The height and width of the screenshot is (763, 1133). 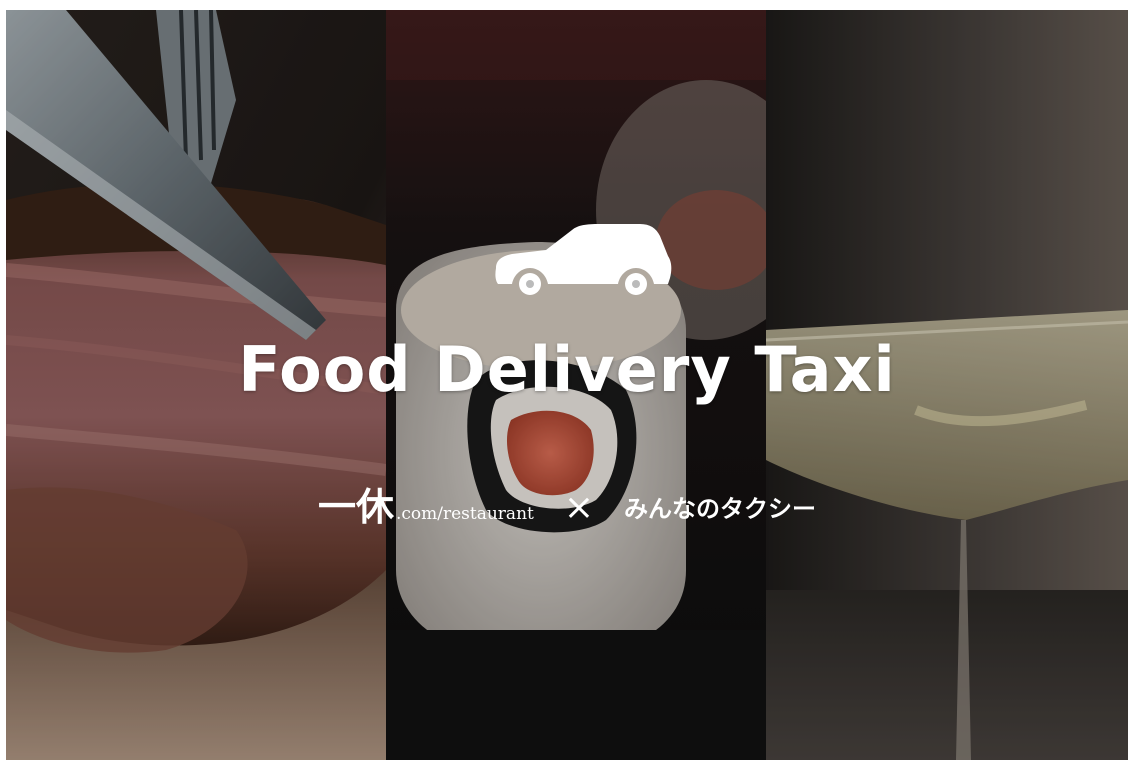 I want to click on ikkyu-logo-domain: .com/restaurant, so click(x=464, y=514).